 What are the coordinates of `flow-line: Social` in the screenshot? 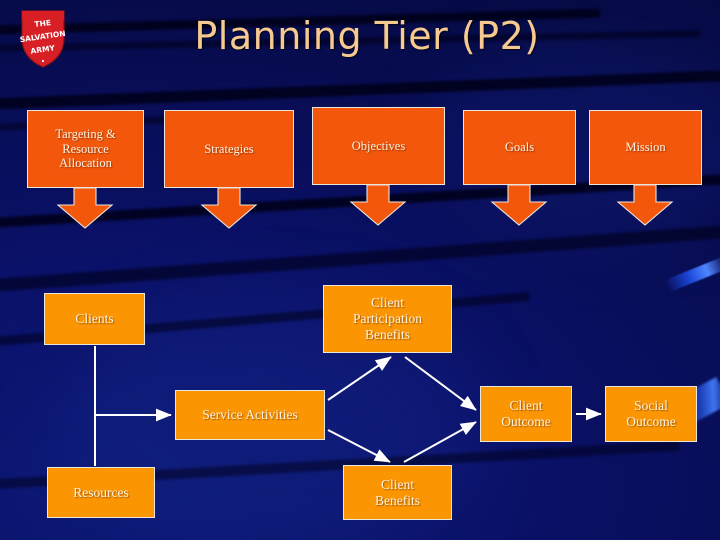 It's located at (651, 406).